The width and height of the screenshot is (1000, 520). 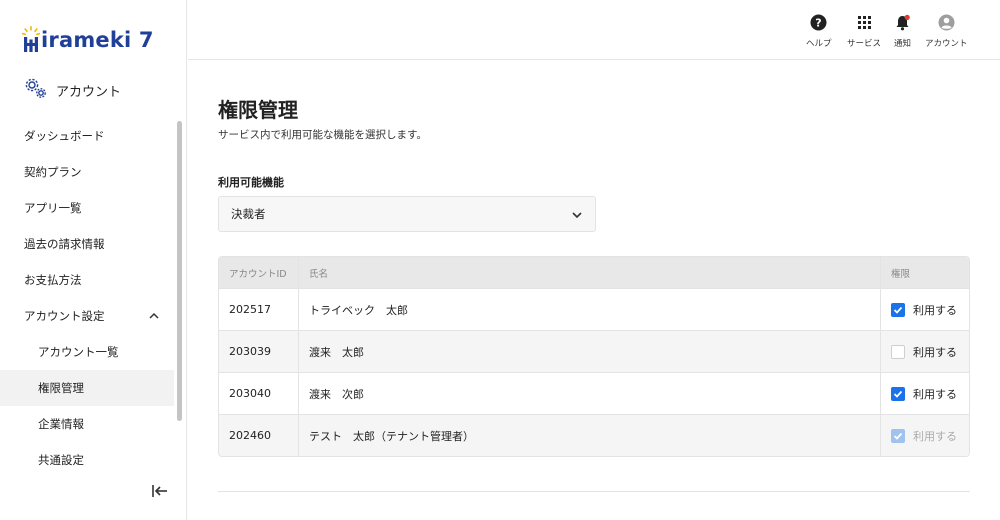 What do you see at coordinates (248, 214) in the screenshot?
I see `feature-select-value: 決裁者` at bounding box center [248, 214].